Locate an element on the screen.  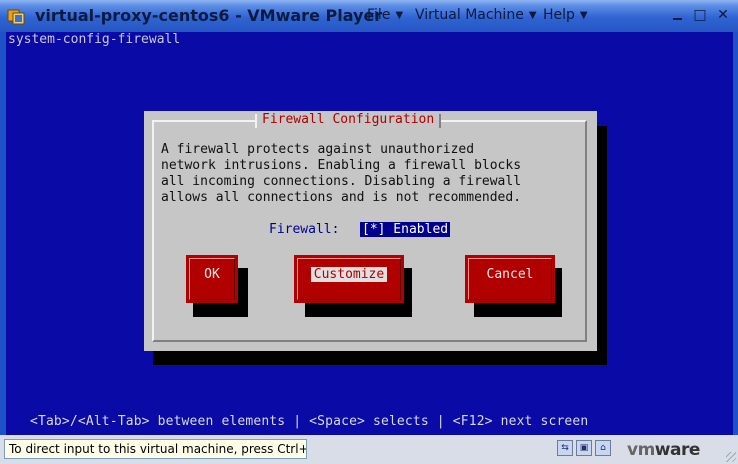
menu-help: Help ▼ is located at coordinates (565, 15).